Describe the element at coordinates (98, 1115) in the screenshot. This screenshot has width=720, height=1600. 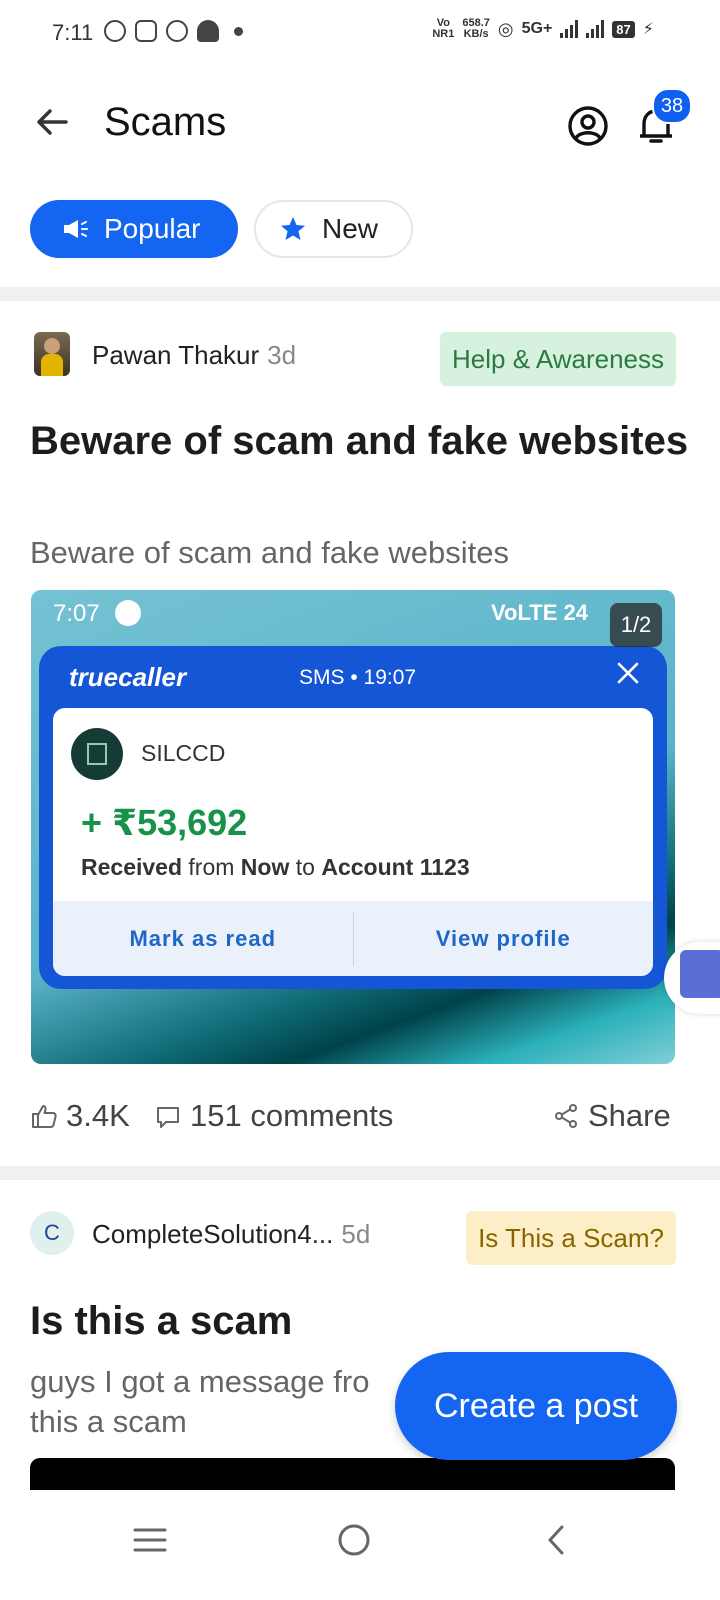
I see `like-count: 3.4K` at that location.